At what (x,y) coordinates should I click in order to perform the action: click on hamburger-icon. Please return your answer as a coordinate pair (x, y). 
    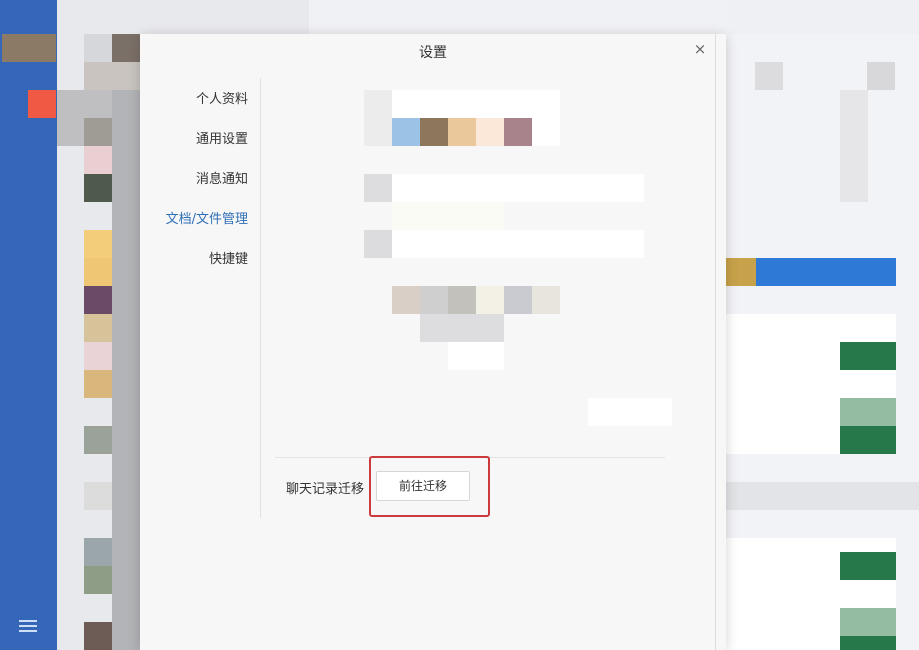
    Looking at the image, I should click on (28, 626).